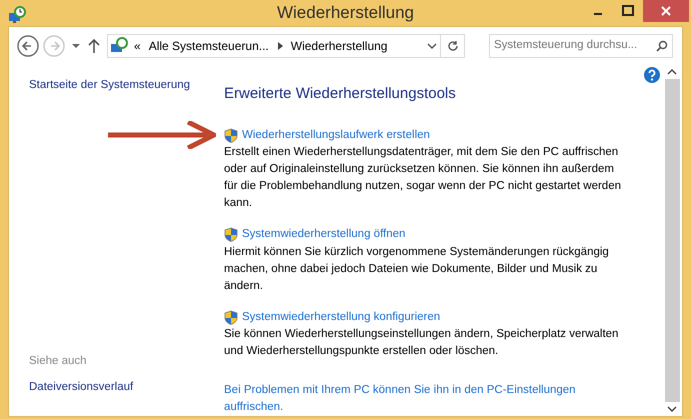 The image size is (691, 419). Describe the element at coordinates (336, 135) in the screenshot. I see `task-link: Wiederherstellungslaufwerk erstellen` at that location.